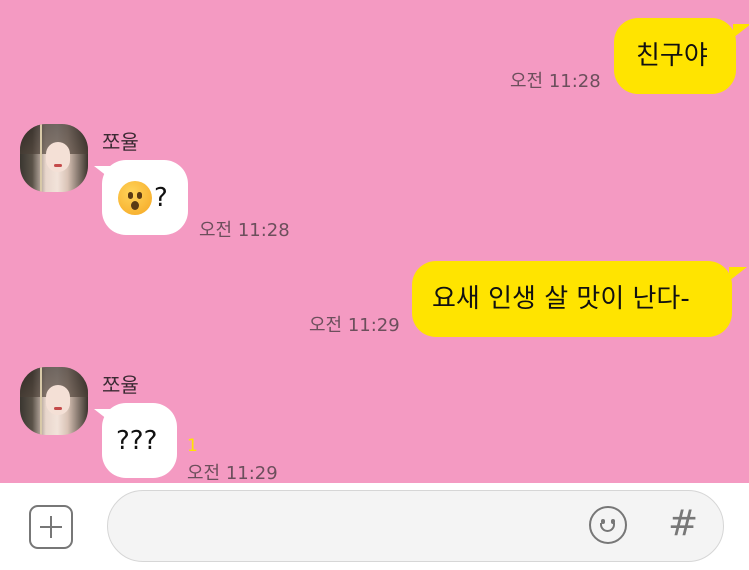  I want to click on my-message-bubble: 친구야, so click(675, 56).